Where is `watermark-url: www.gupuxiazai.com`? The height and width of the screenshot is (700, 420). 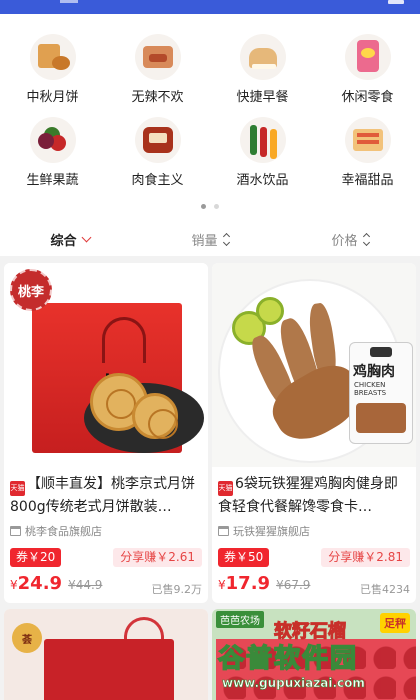
watermark-url: www.gupuxiazai.com is located at coordinates (293, 683).